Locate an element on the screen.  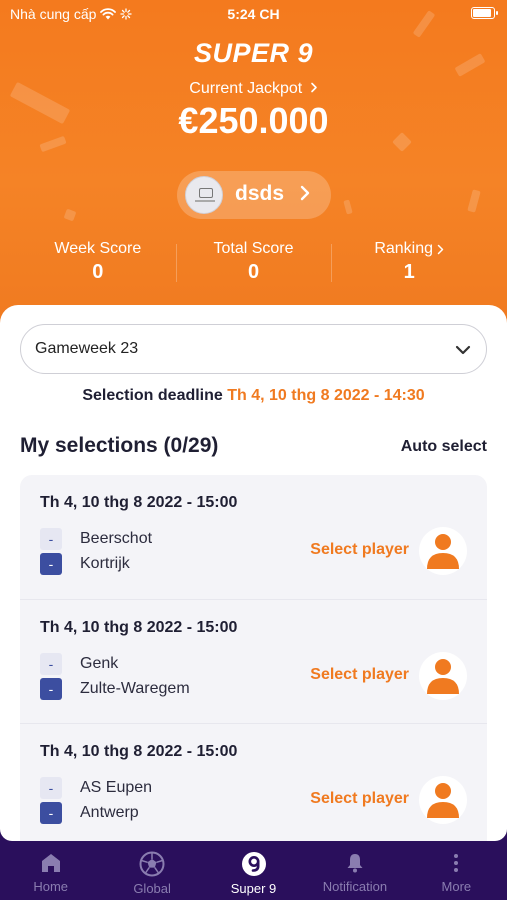
tab-super9: Super 9 is located at coordinates (253, 870).